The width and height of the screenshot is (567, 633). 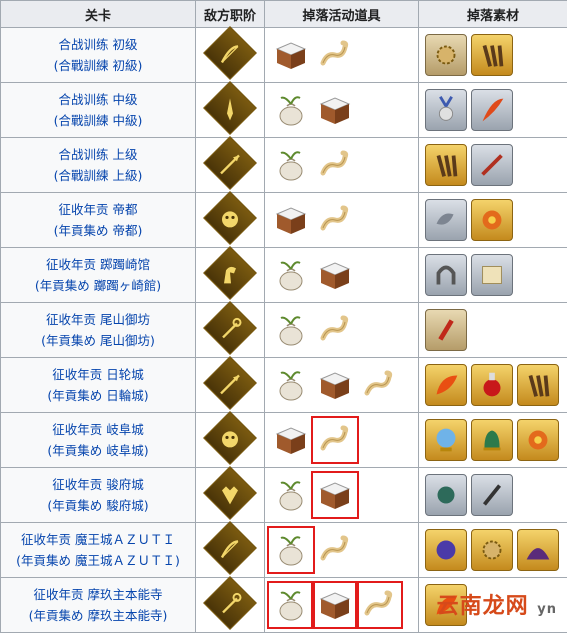 I want to click on header-class: 敌方职阶, so click(x=230, y=14).